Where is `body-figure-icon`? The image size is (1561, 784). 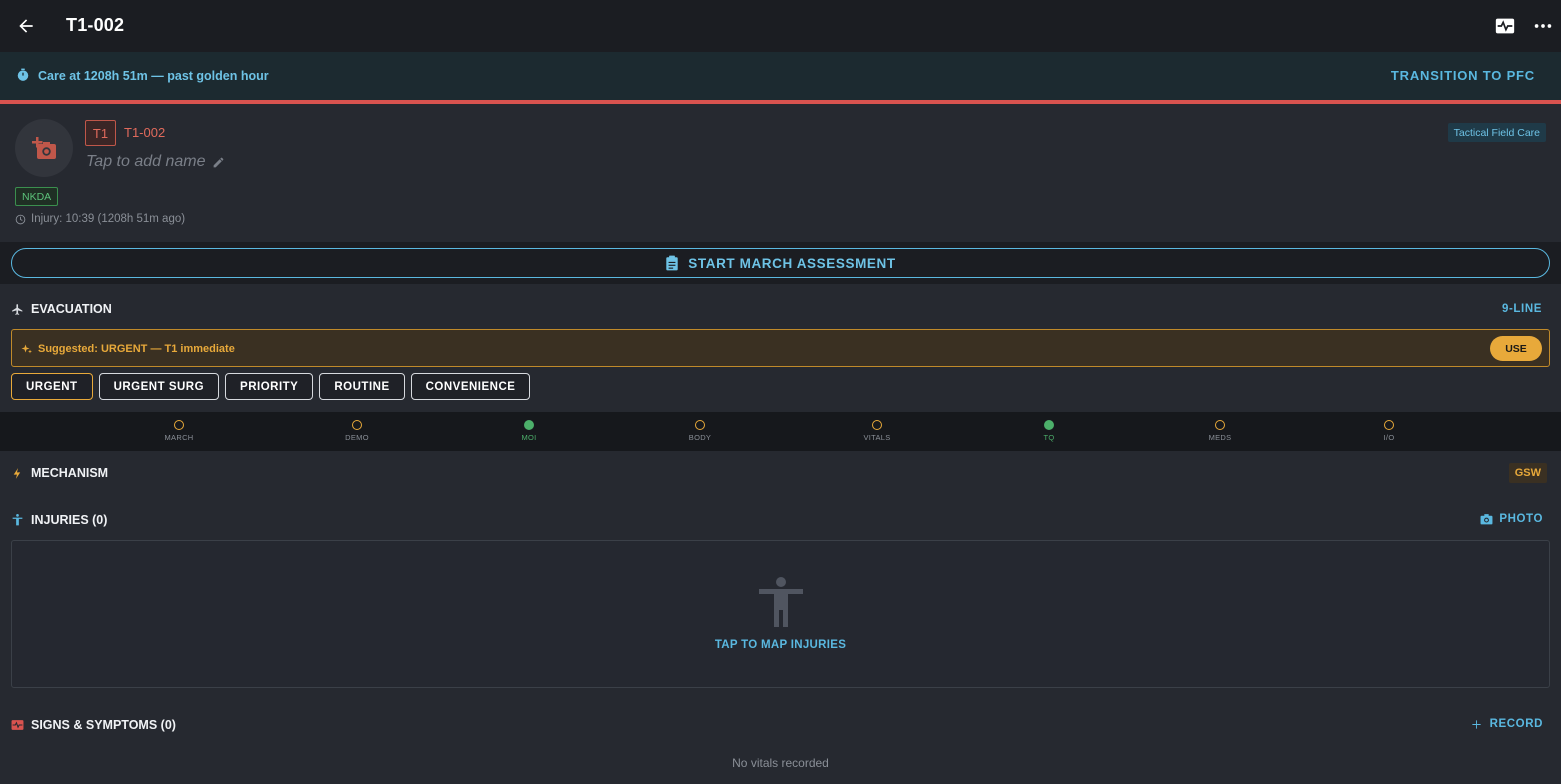
body-figure-icon is located at coordinates (780, 602).